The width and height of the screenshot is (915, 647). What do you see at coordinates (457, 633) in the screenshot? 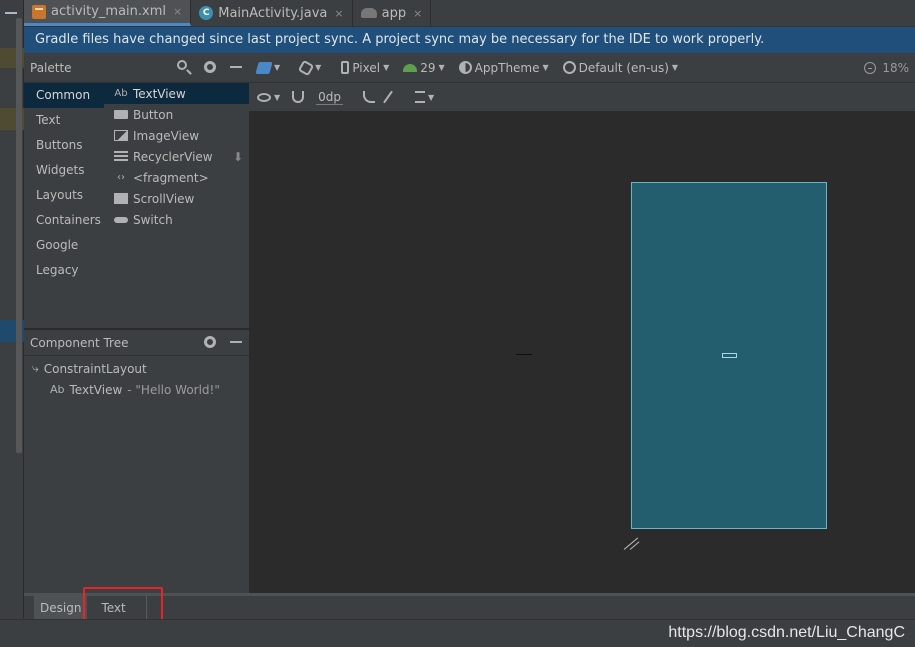
I see `status-bar: https://blog.csdn.net/Liu_ChangC` at bounding box center [457, 633].